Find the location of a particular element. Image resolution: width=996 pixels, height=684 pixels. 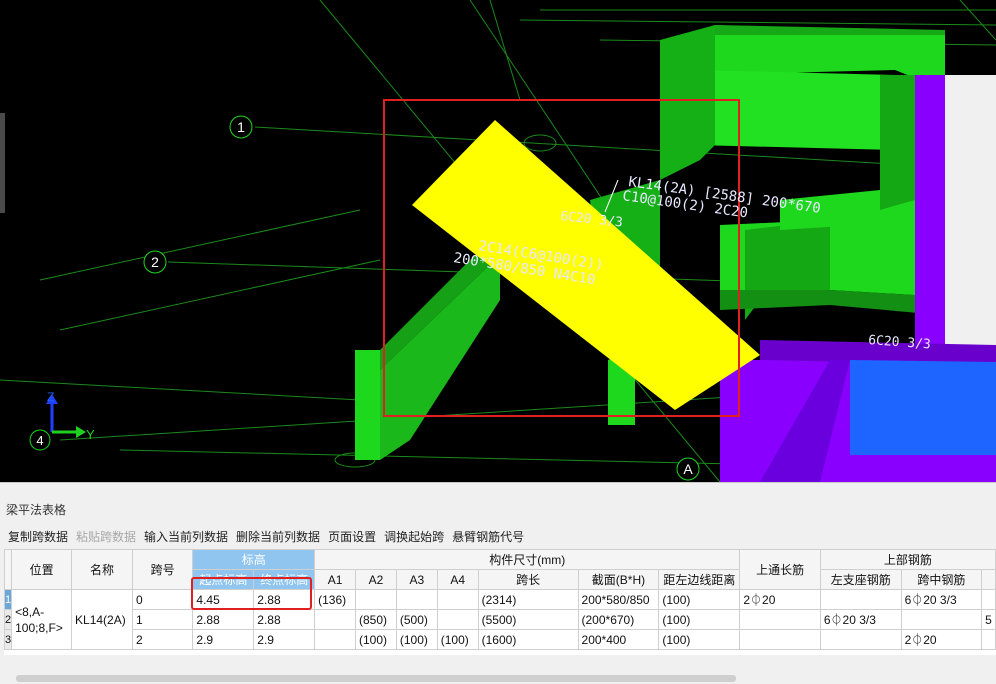

delete-column-data-button: 删除当前列数据 is located at coordinates (278, 536).